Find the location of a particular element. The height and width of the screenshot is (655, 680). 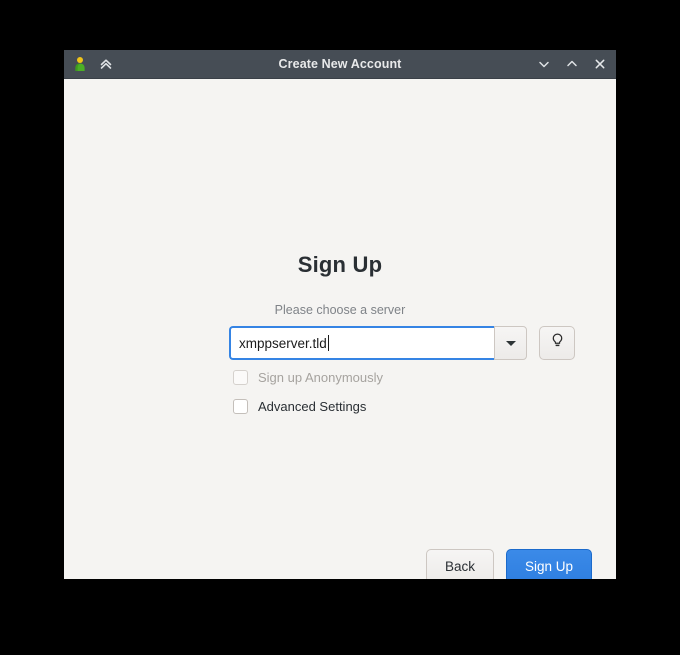

lightbulb-icon is located at coordinates (557, 343).